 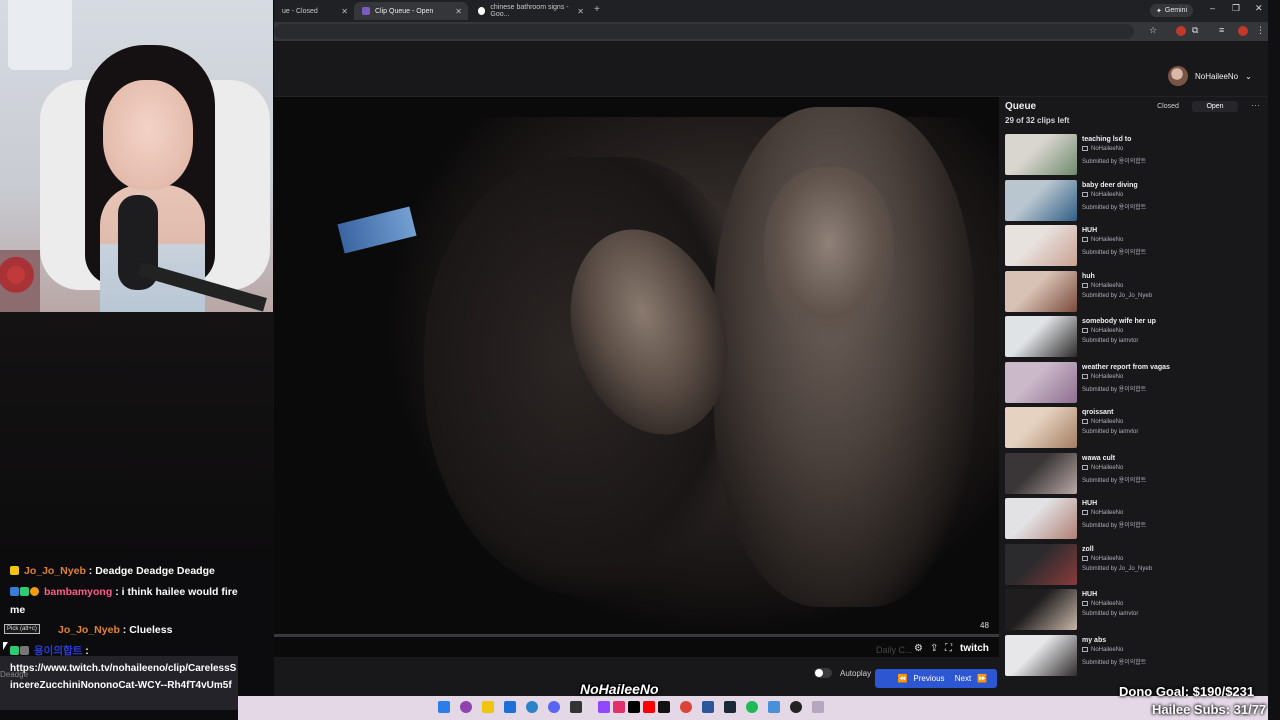 What do you see at coordinates (829, 252) in the screenshot?
I see `video-frame` at bounding box center [829, 252].